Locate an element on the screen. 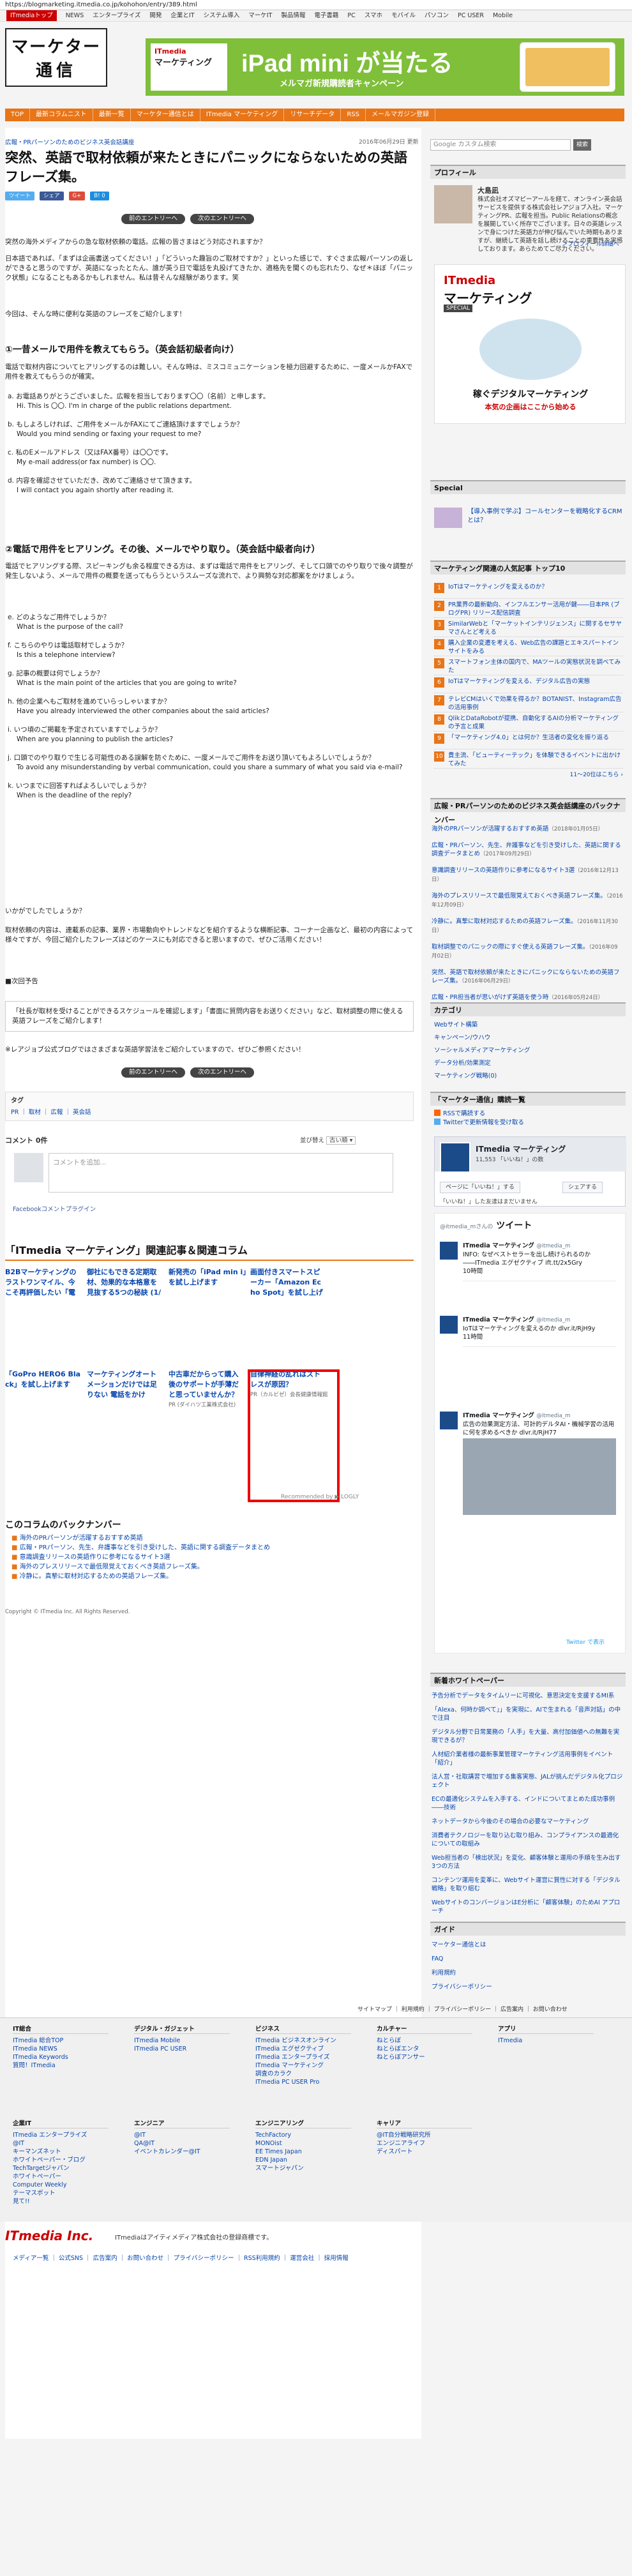 The height and width of the screenshot is (2576, 632). whitepaper-item: ECの最適化システムを入手する、インドについてまとめた成功事例――技術 is located at coordinates (527, 1803).